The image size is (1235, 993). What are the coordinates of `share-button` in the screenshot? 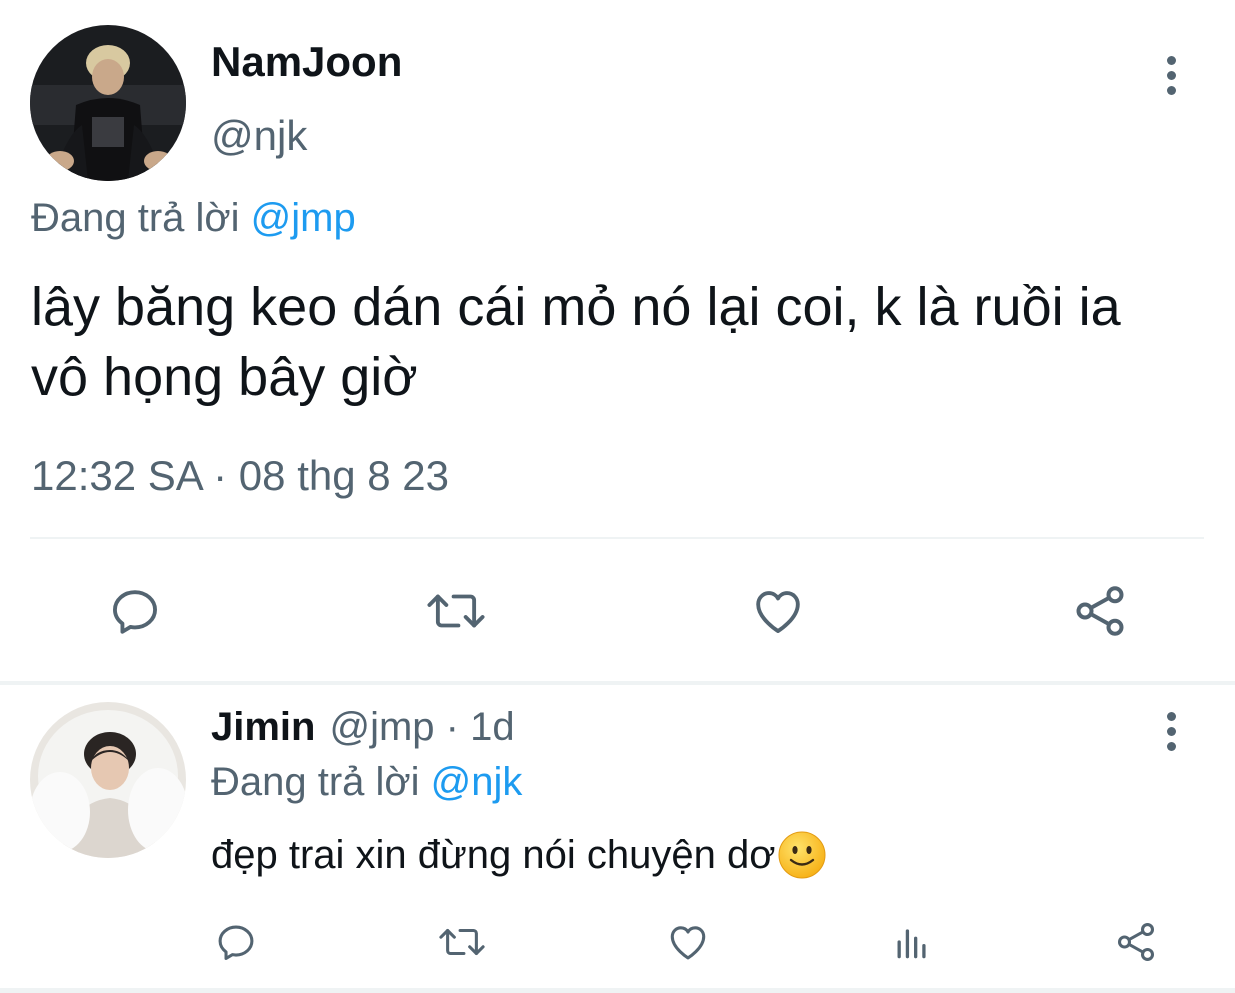 It's located at (1100, 611).